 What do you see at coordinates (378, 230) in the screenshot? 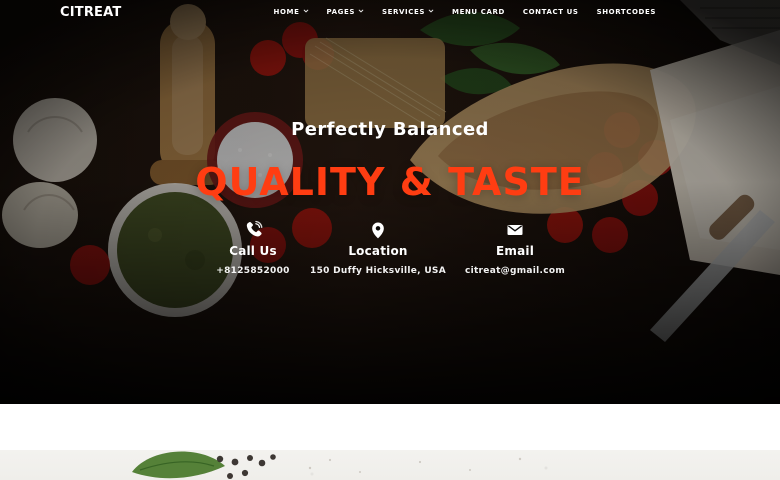
I see `map-pin-icon` at bounding box center [378, 230].